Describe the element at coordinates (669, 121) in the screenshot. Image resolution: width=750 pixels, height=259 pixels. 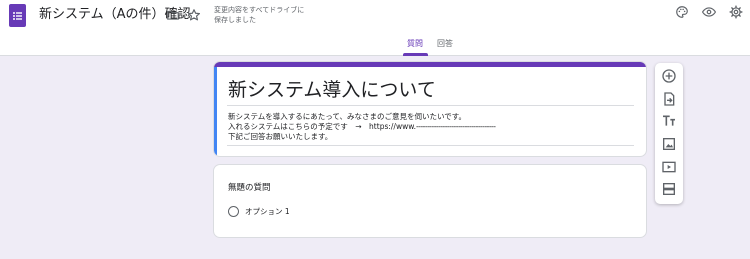
I see `add-title-icon` at that location.